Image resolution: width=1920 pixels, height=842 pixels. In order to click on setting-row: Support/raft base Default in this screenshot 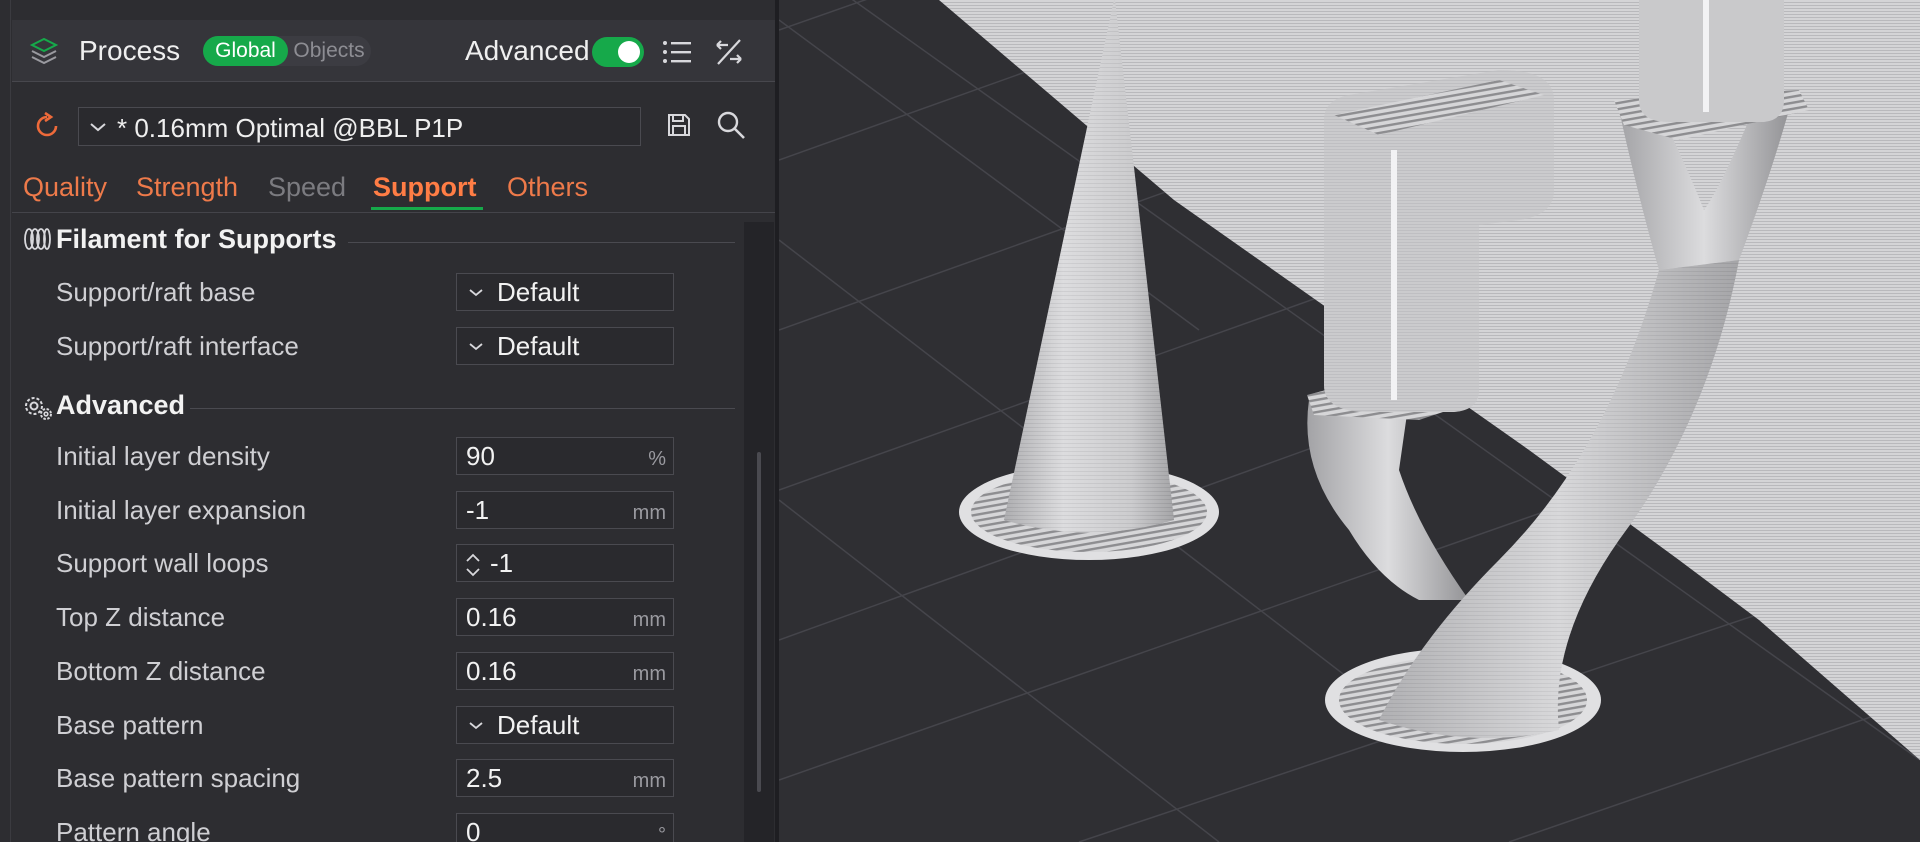, I will do `click(377, 293)`.